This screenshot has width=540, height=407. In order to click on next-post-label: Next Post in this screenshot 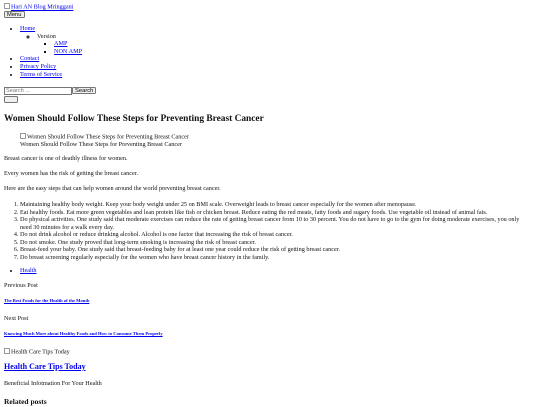, I will do `click(16, 318)`.